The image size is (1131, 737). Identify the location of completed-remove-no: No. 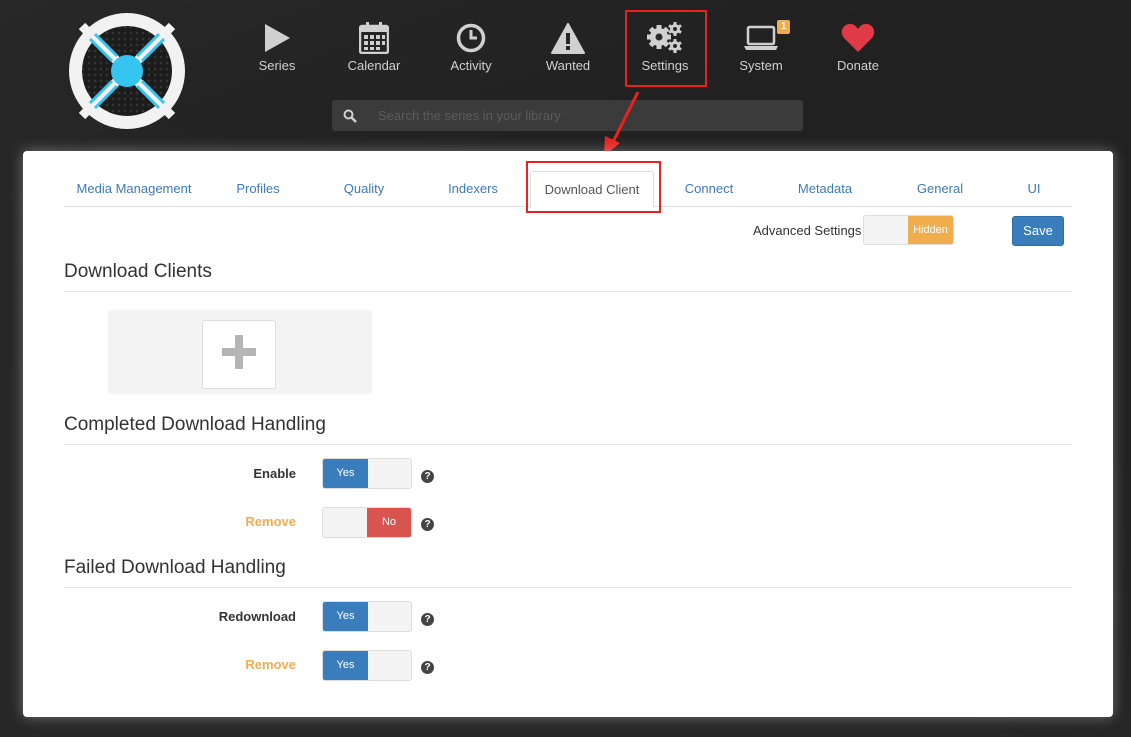
(389, 522).